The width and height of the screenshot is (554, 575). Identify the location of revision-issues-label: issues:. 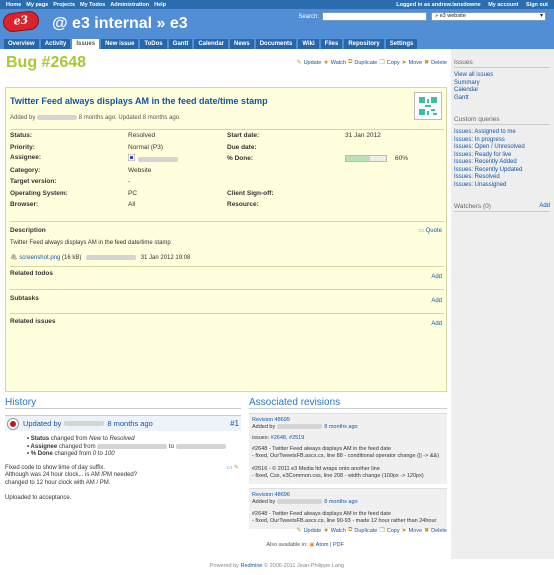
(261, 438).